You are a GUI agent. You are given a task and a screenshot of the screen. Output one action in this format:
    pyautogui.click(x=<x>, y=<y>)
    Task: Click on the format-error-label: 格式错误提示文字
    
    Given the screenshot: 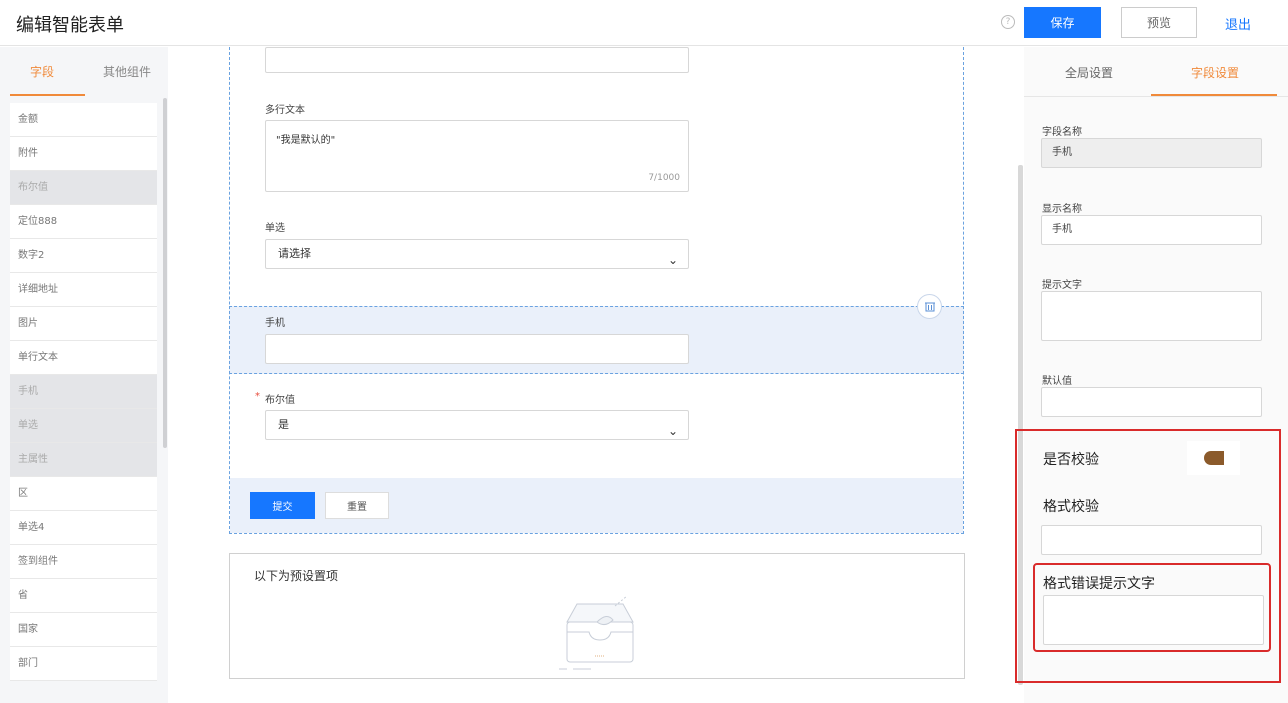 What is the action you would take?
    pyautogui.click(x=1099, y=584)
    